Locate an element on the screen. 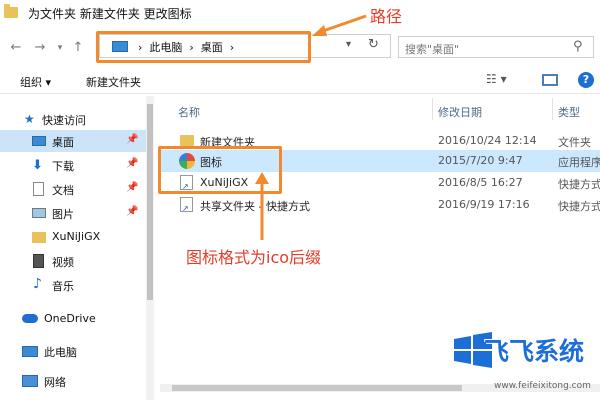 This screenshot has width=600, height=400. icon-annotation-label: 图标格式为ico后缀 is located at coordinates (254, 257).